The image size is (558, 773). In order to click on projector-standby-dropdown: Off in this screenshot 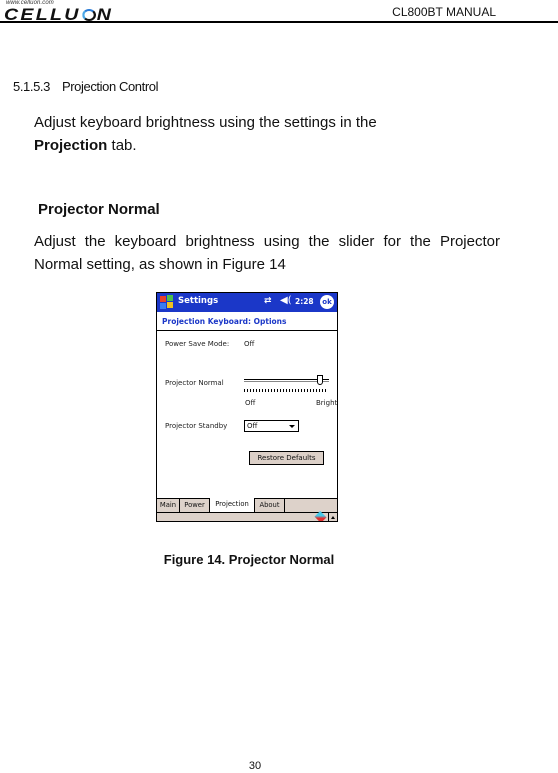, I will do `click(271, 426)`.